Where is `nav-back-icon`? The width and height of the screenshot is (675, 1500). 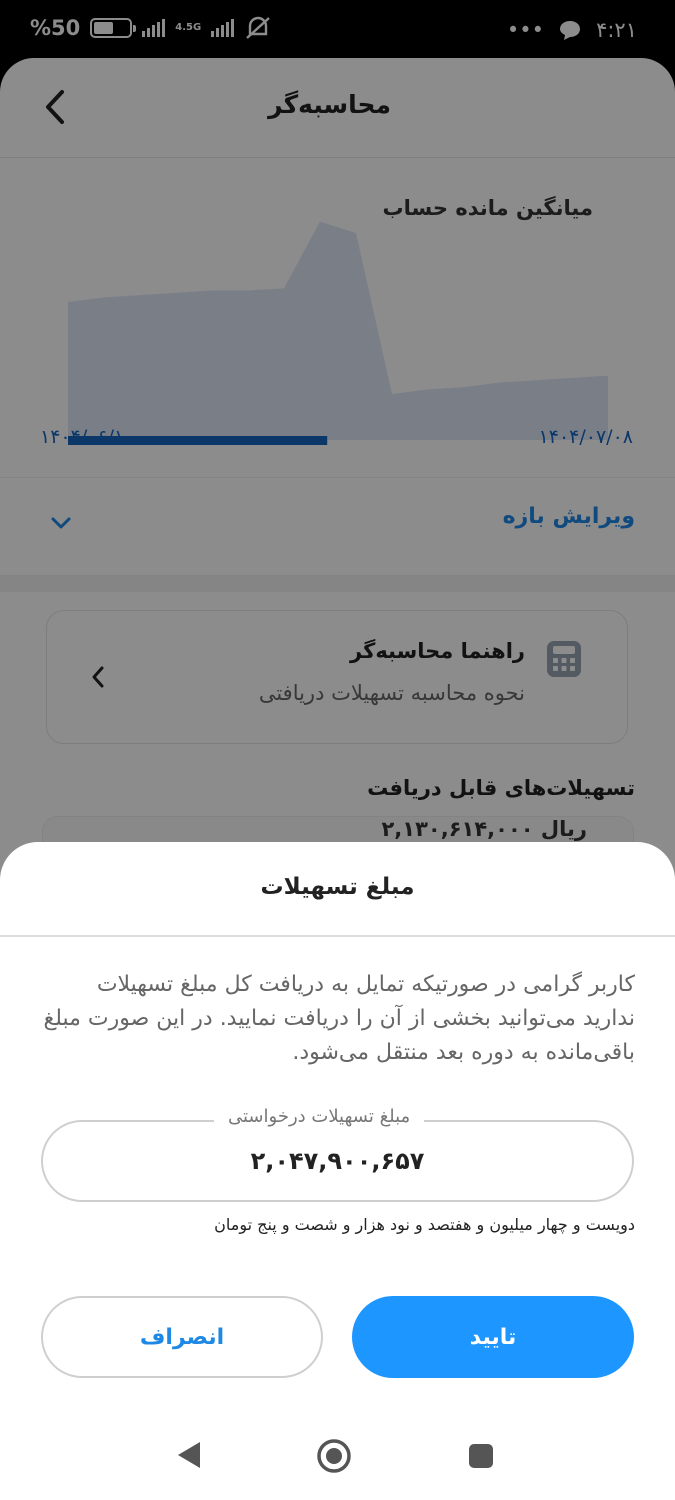
nav-back-icon is located at coordinates (189, 1455).